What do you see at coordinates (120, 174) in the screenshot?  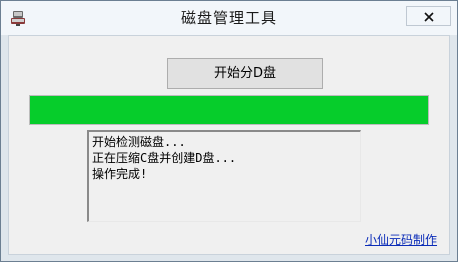 I see `log-line: 操作完成!` at bounding box center [120, 174].